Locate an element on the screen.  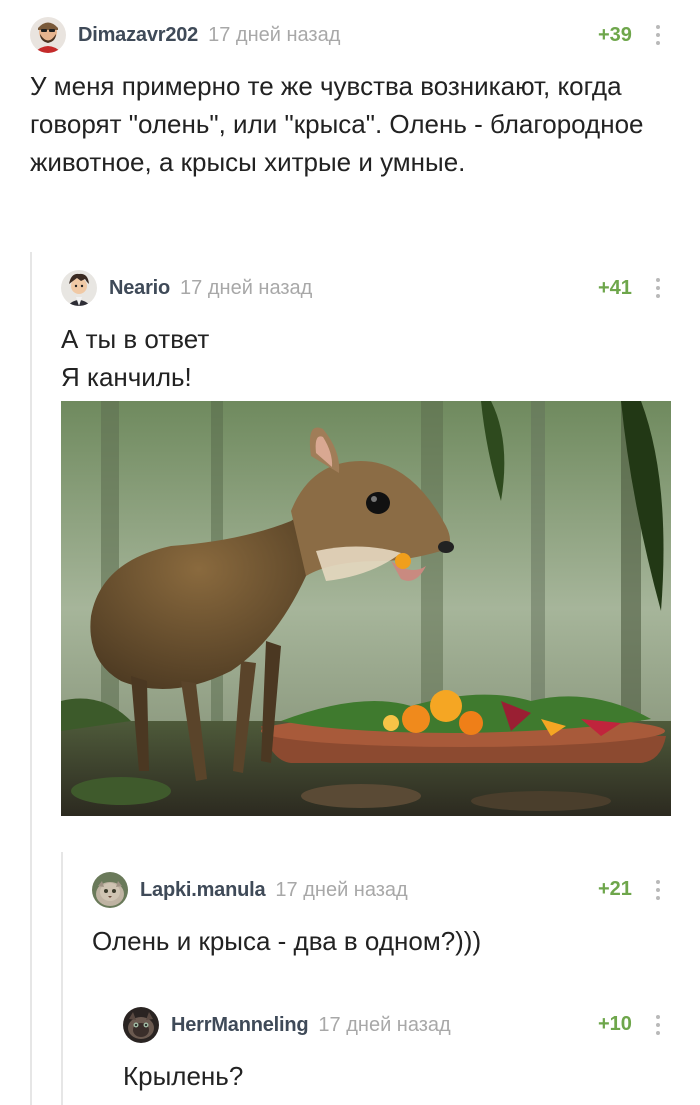
rating: +10 is located at coordinates (615, 1024).